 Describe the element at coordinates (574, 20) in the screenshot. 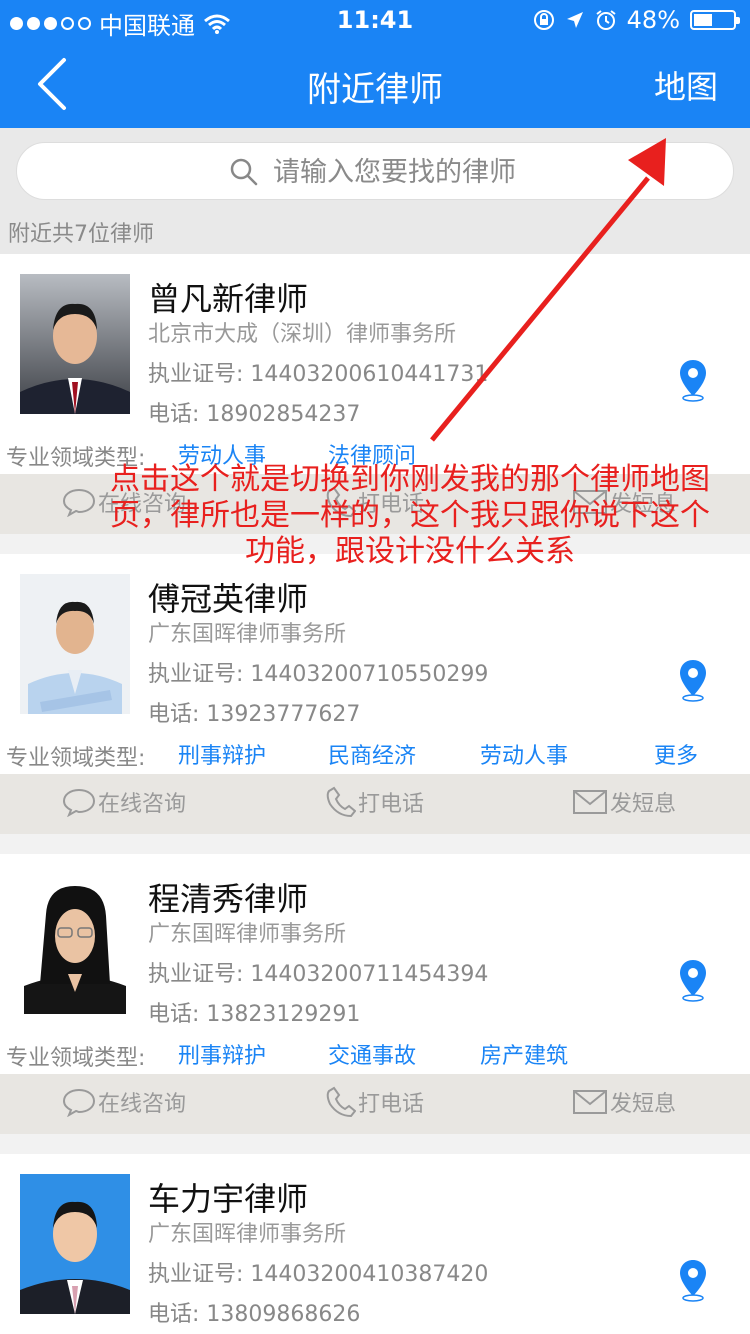

I see `location-arrow-icon` at that location.